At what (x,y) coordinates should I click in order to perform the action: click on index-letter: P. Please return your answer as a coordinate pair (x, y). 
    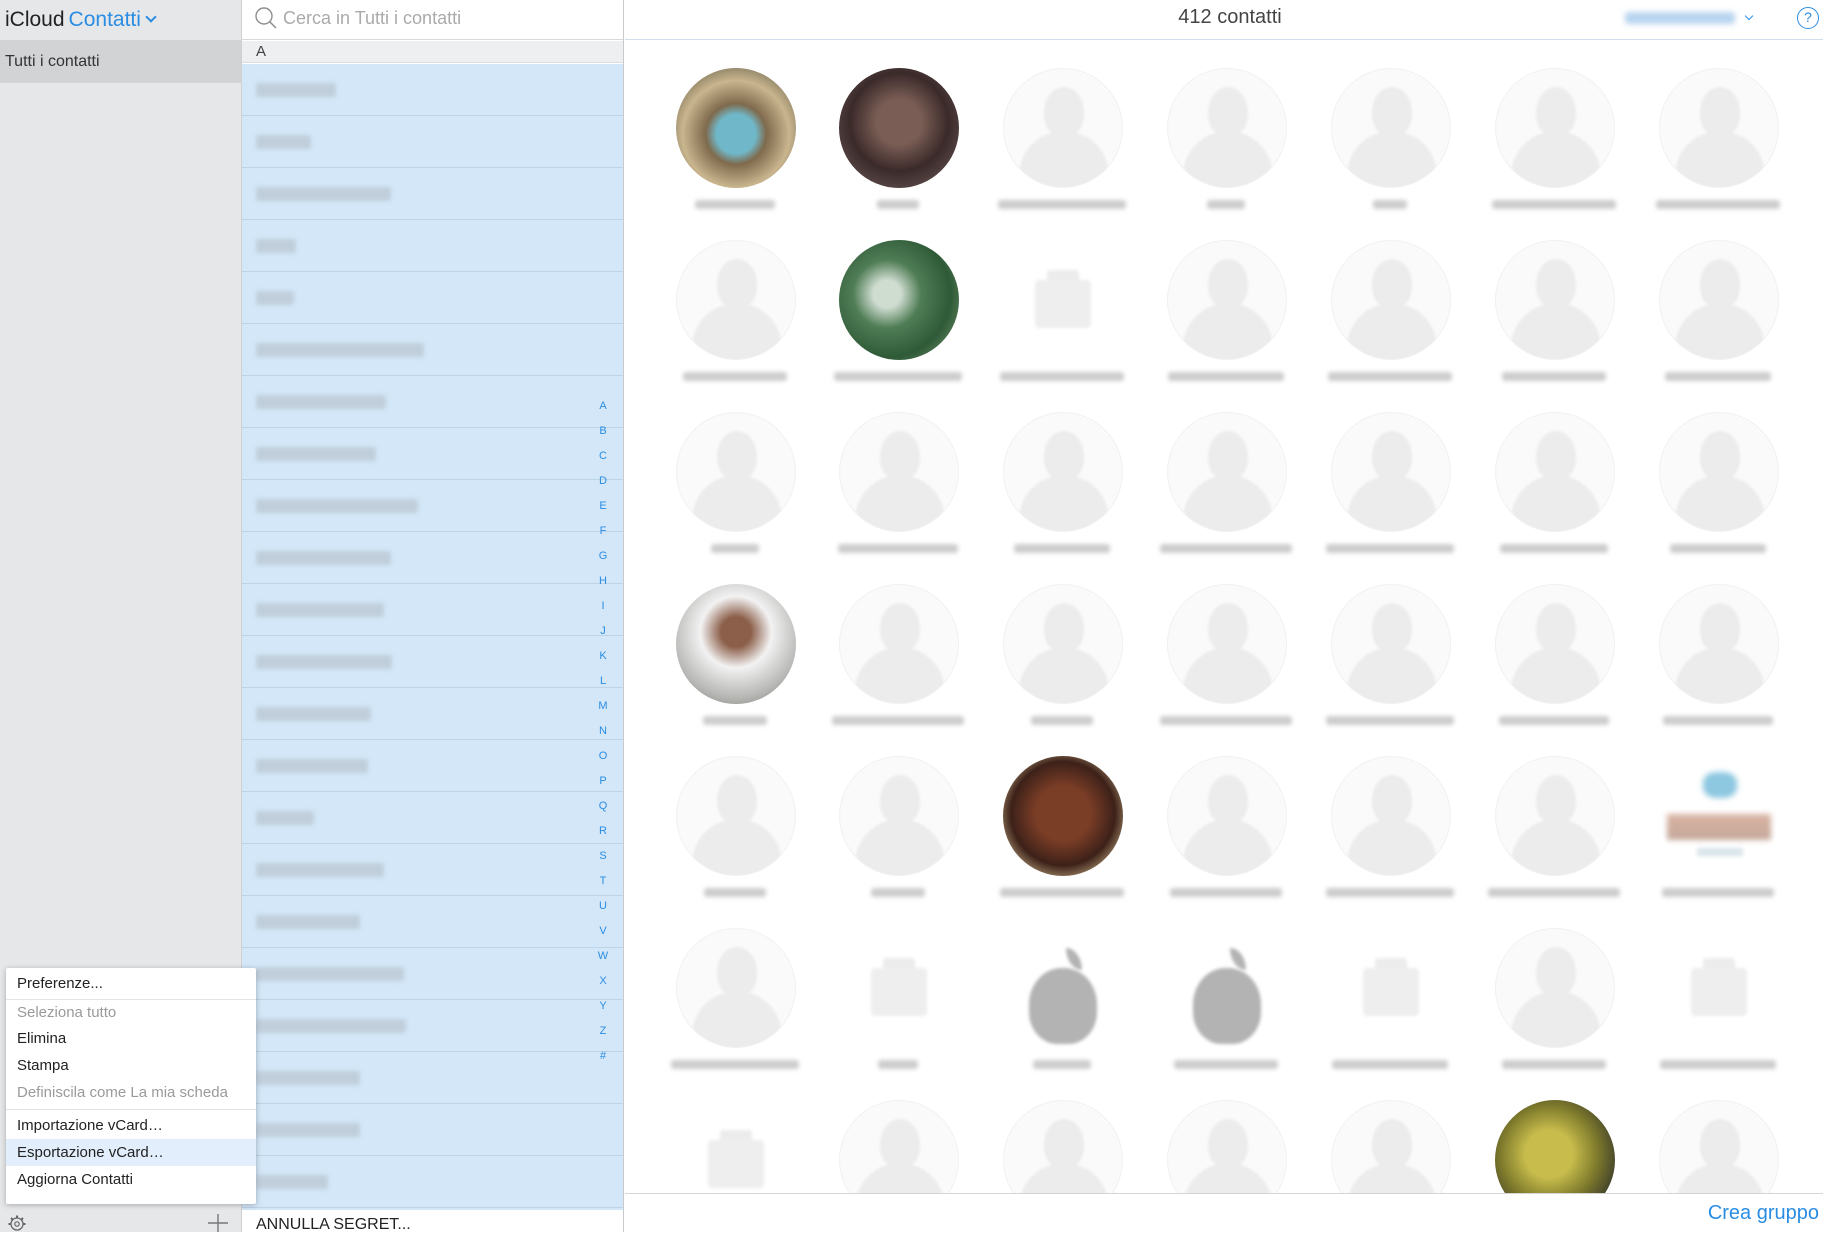
    Looking at the image, I should click on (603, 781).